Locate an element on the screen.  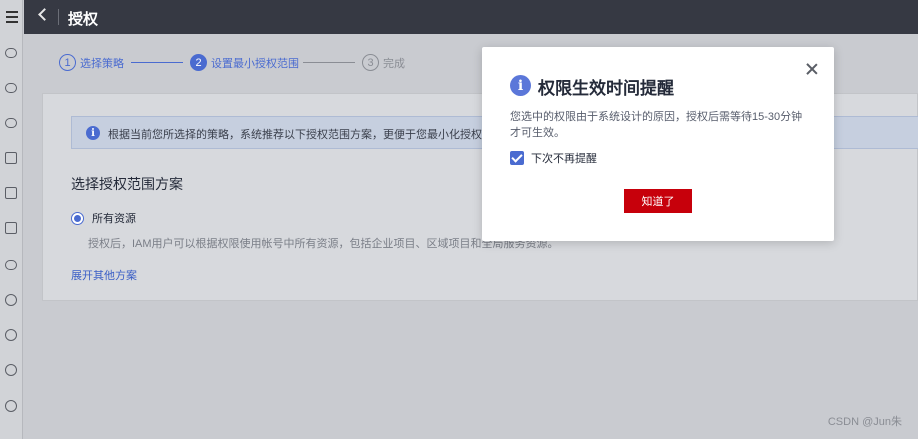
page-title: 授权 is located at coordinates (83, 19).